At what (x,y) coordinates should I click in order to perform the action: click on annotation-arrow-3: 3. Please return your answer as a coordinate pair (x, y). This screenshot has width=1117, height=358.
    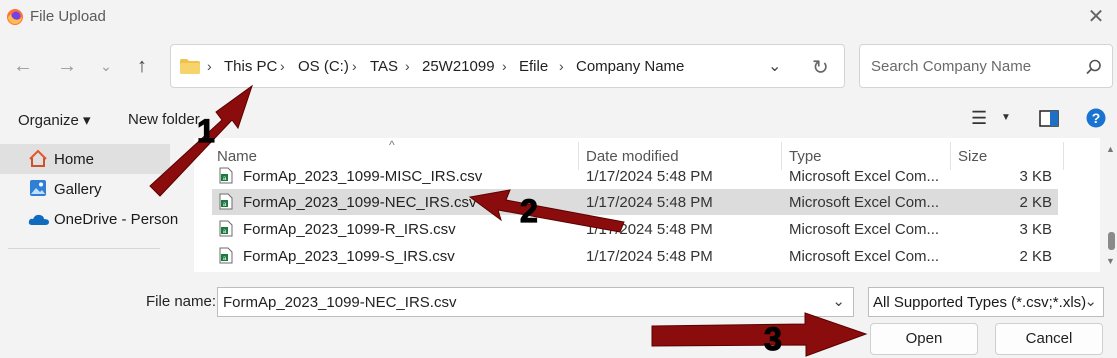
    Looking at the image, I should click on (759, 335).